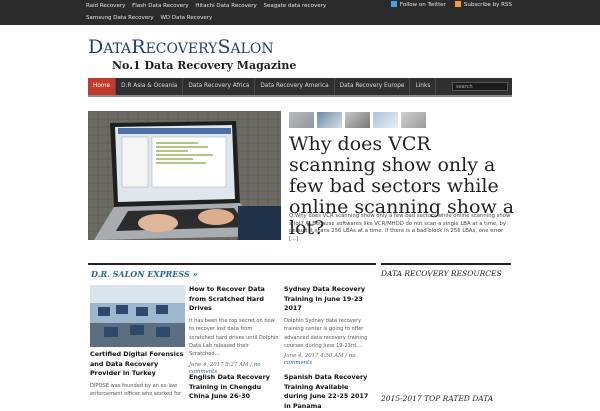 Image resolution: width=600 pixels, height=411 pixels. I want to click on lab-photo, so click(137, 316).